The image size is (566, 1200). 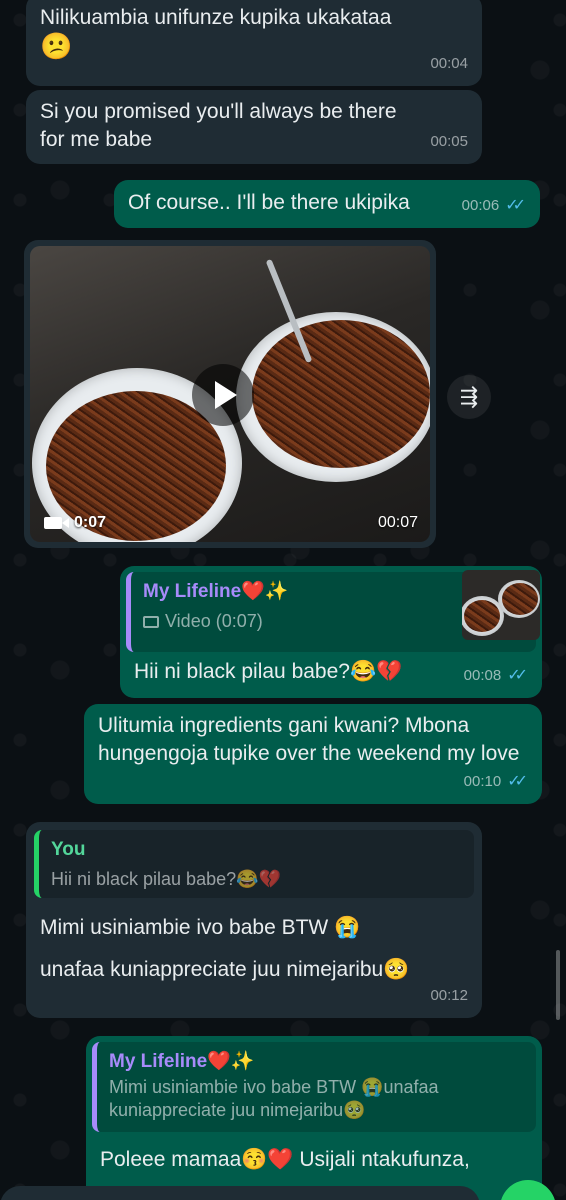 What do you see at coordinates (268, 671) in the screenshot?
I see `message-text: Hii ni black pilau babe?😂💔` at bounding box center [268, 671].